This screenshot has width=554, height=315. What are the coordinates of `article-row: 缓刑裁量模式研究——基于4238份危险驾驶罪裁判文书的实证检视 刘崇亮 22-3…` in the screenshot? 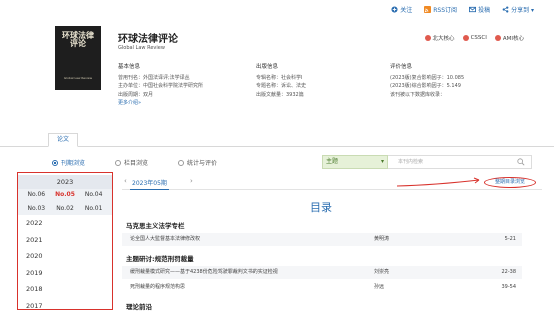 It's located at (322, 272).